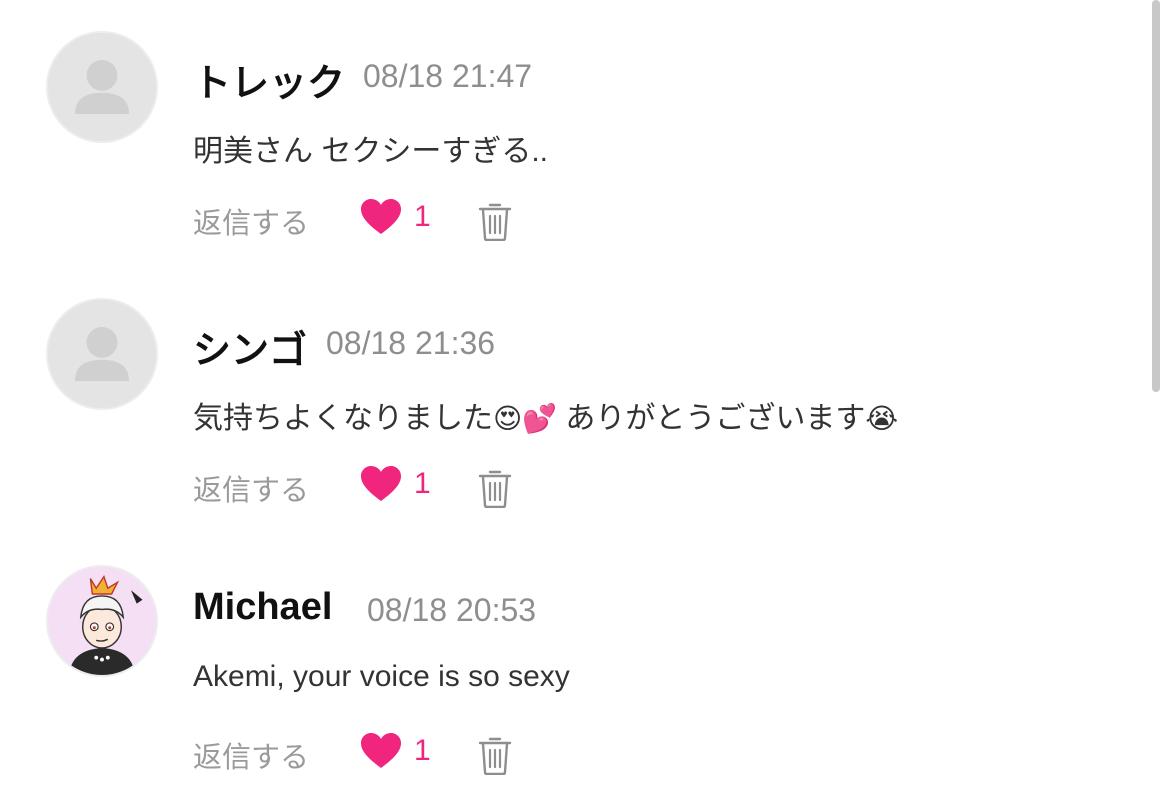  Describe the element at coordinates (269, 79) in the screenshot. I see `comment-author: トレック` at that location.